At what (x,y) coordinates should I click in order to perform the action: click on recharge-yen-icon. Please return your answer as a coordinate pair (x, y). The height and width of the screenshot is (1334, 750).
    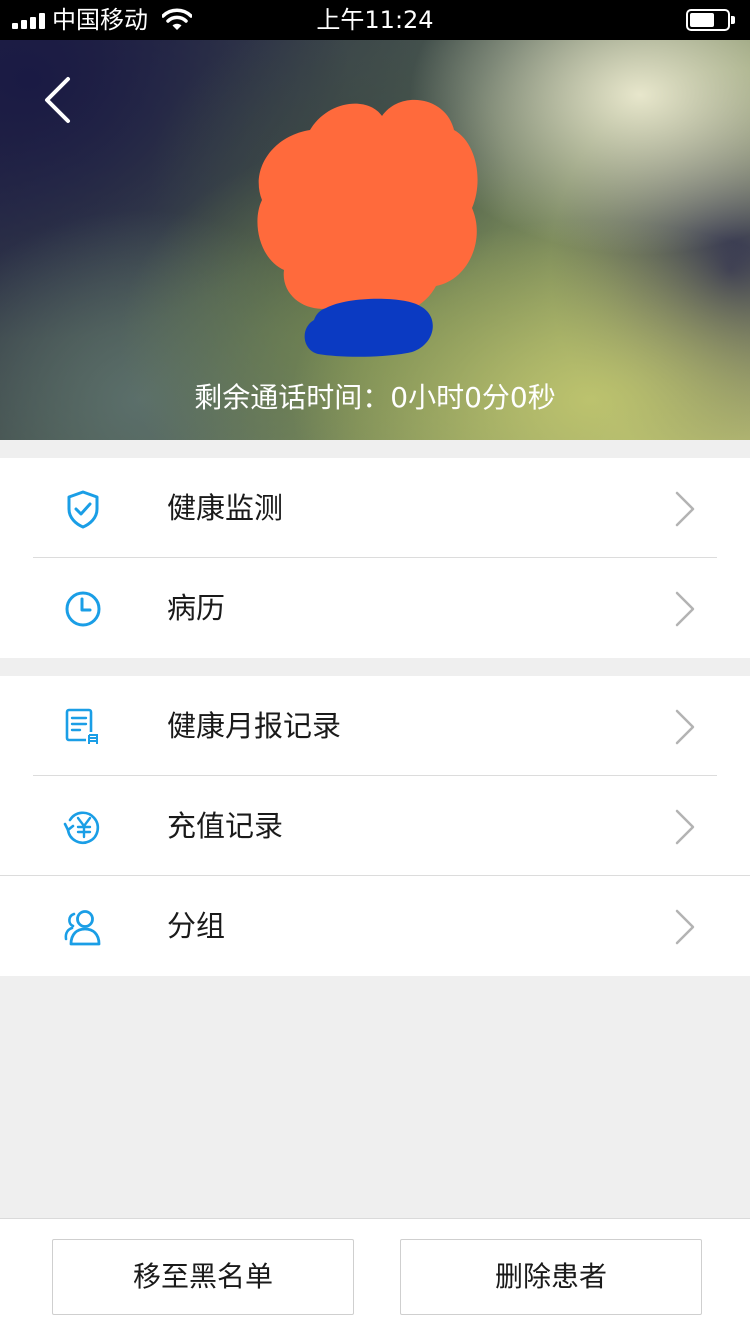
    Looking at the image, I should click on (81, 828).